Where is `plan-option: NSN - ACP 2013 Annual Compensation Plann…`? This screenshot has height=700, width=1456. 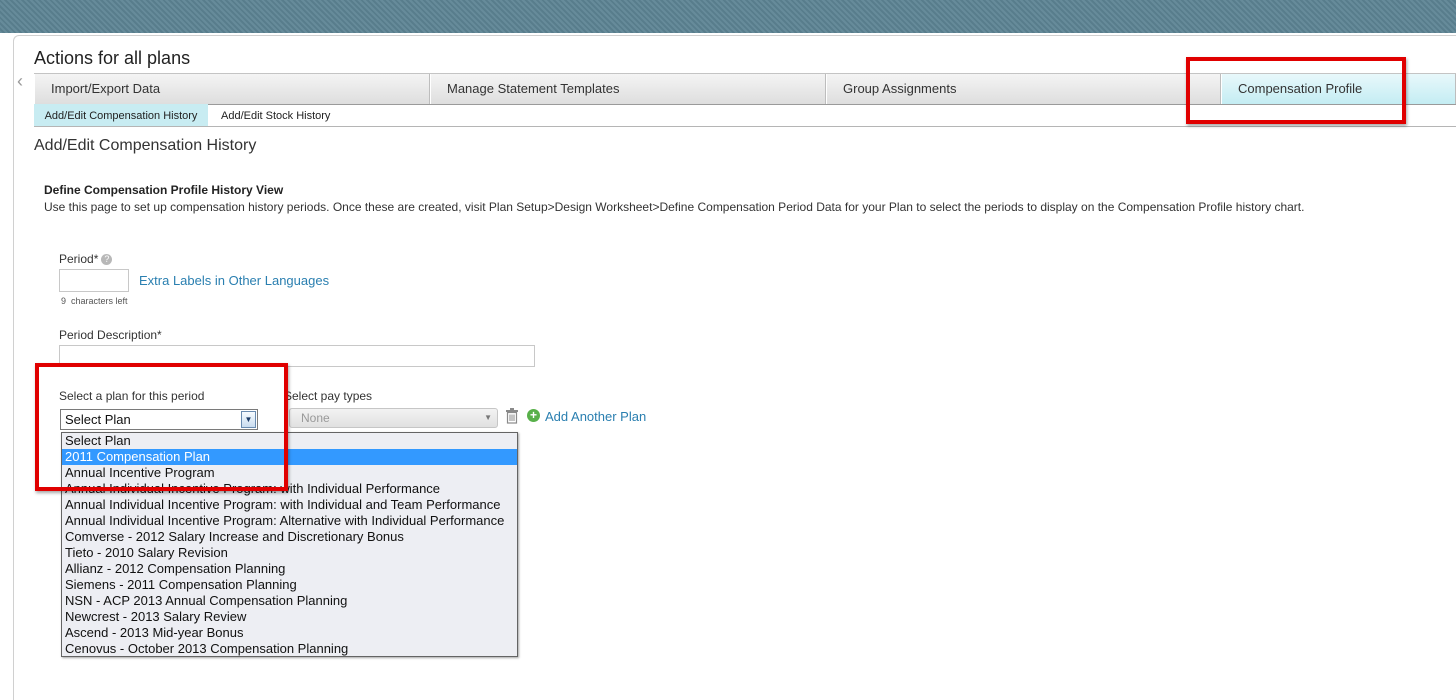
plan-option: NSN - ACP 2013 Annual Compensation Plann… is located at coordinates (289, 601).